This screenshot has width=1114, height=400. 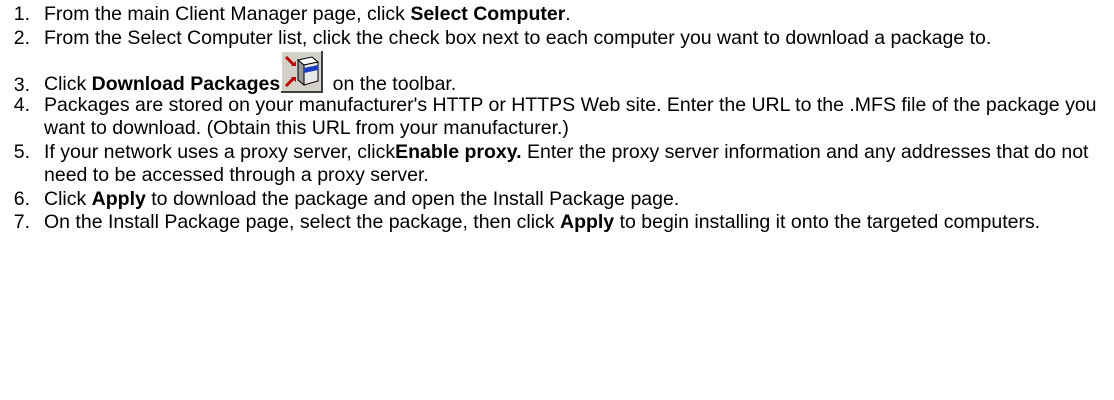 I want to click on select-computer-label: Select Computer, so click(x=488, y=14).